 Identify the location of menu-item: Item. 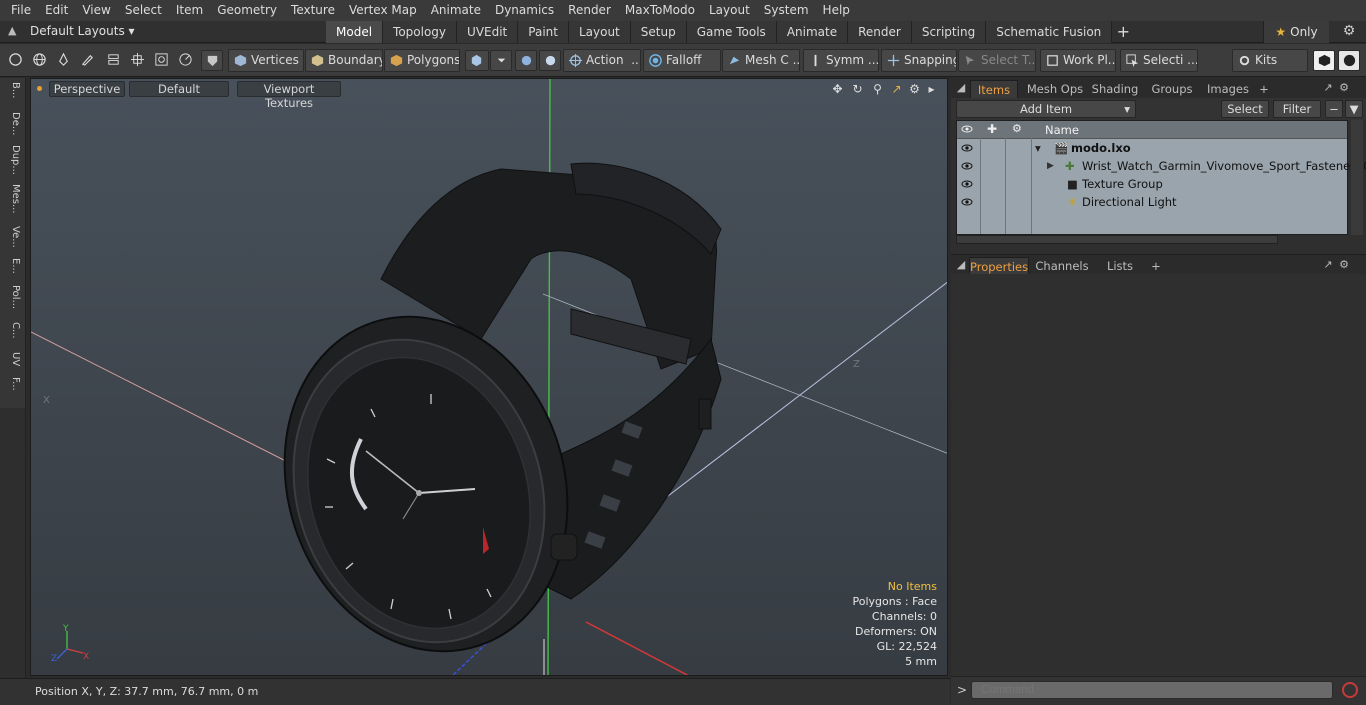
(189, 10).